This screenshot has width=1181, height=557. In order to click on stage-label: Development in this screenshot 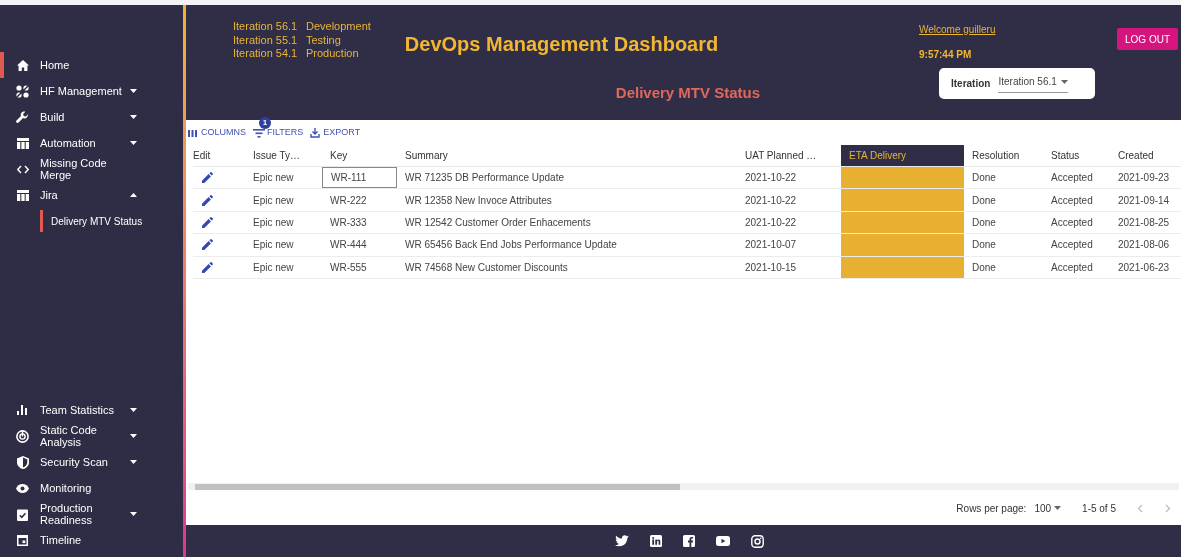, I will do `click(338, 27)`.